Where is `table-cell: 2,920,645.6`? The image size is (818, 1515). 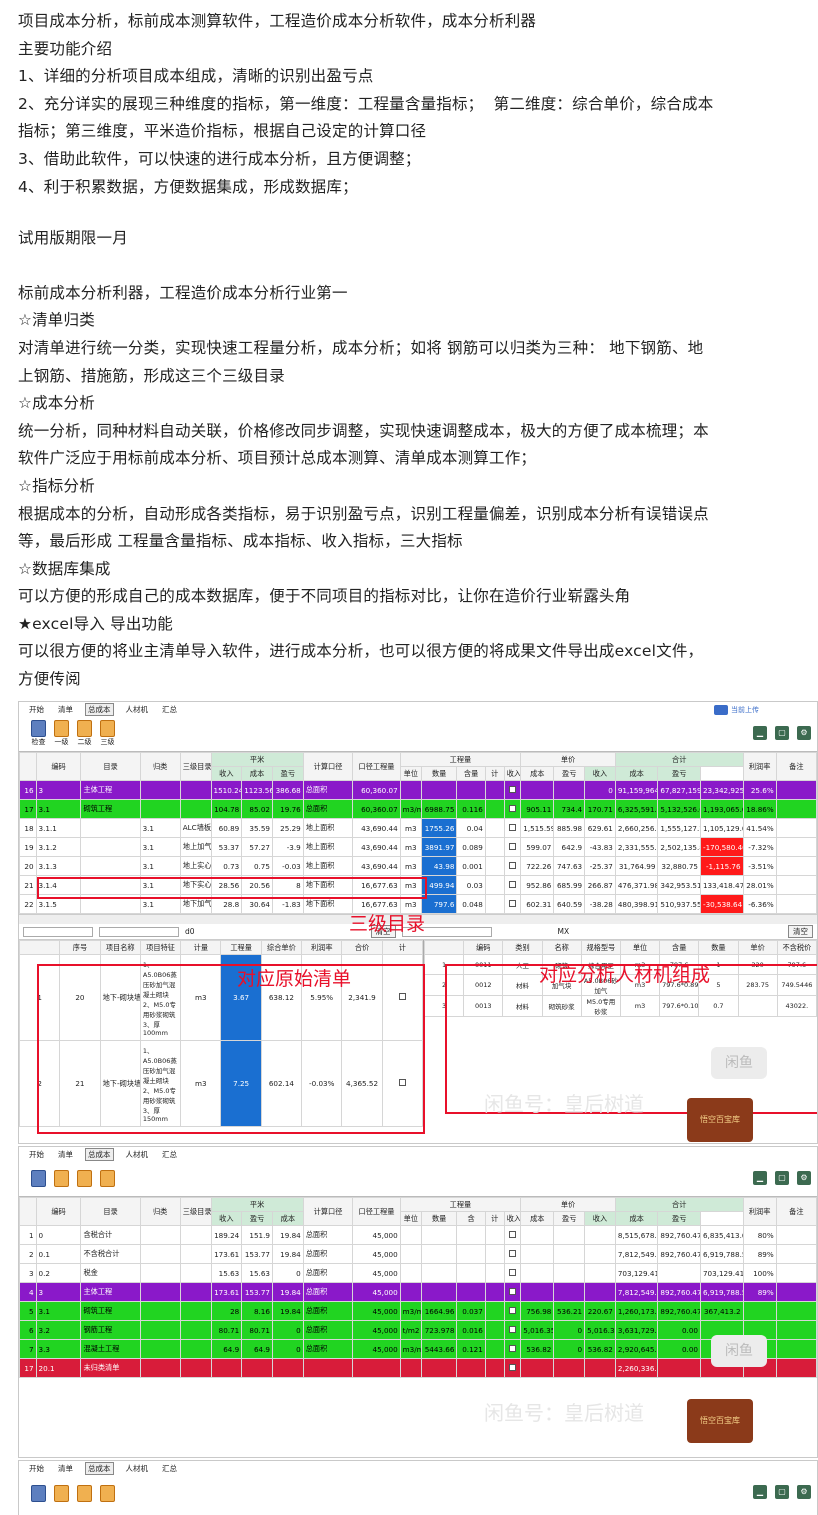 table-cell: 2,920,645.6 is located at coordinates (636, 1349).